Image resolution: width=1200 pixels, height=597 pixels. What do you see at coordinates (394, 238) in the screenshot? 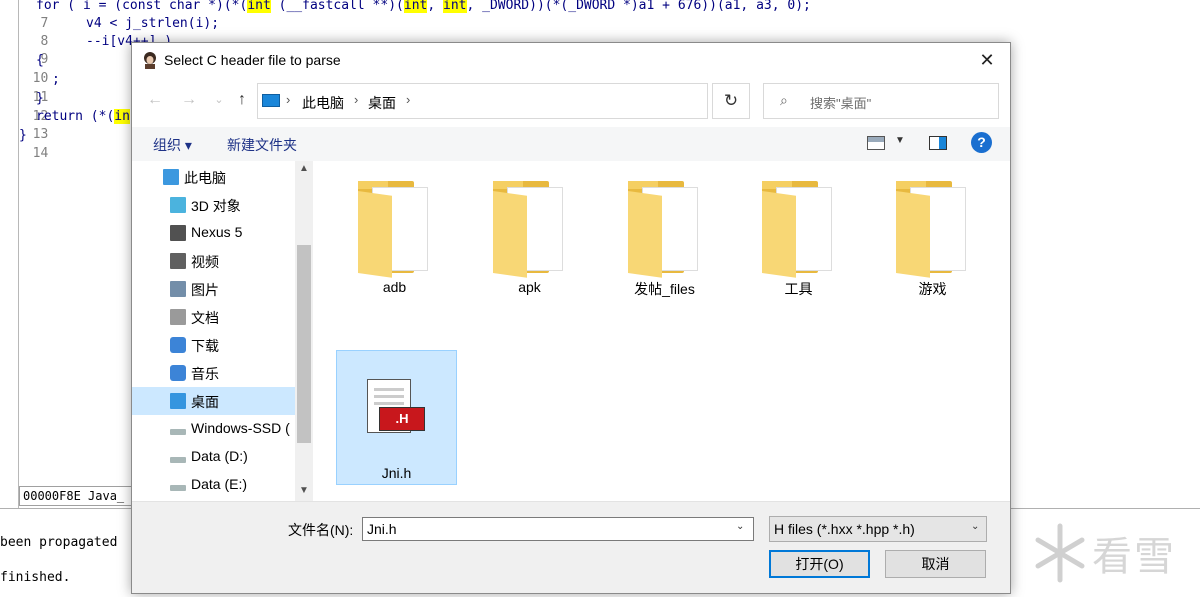
I see `file-item: adb` at bounding box center [394, 238].